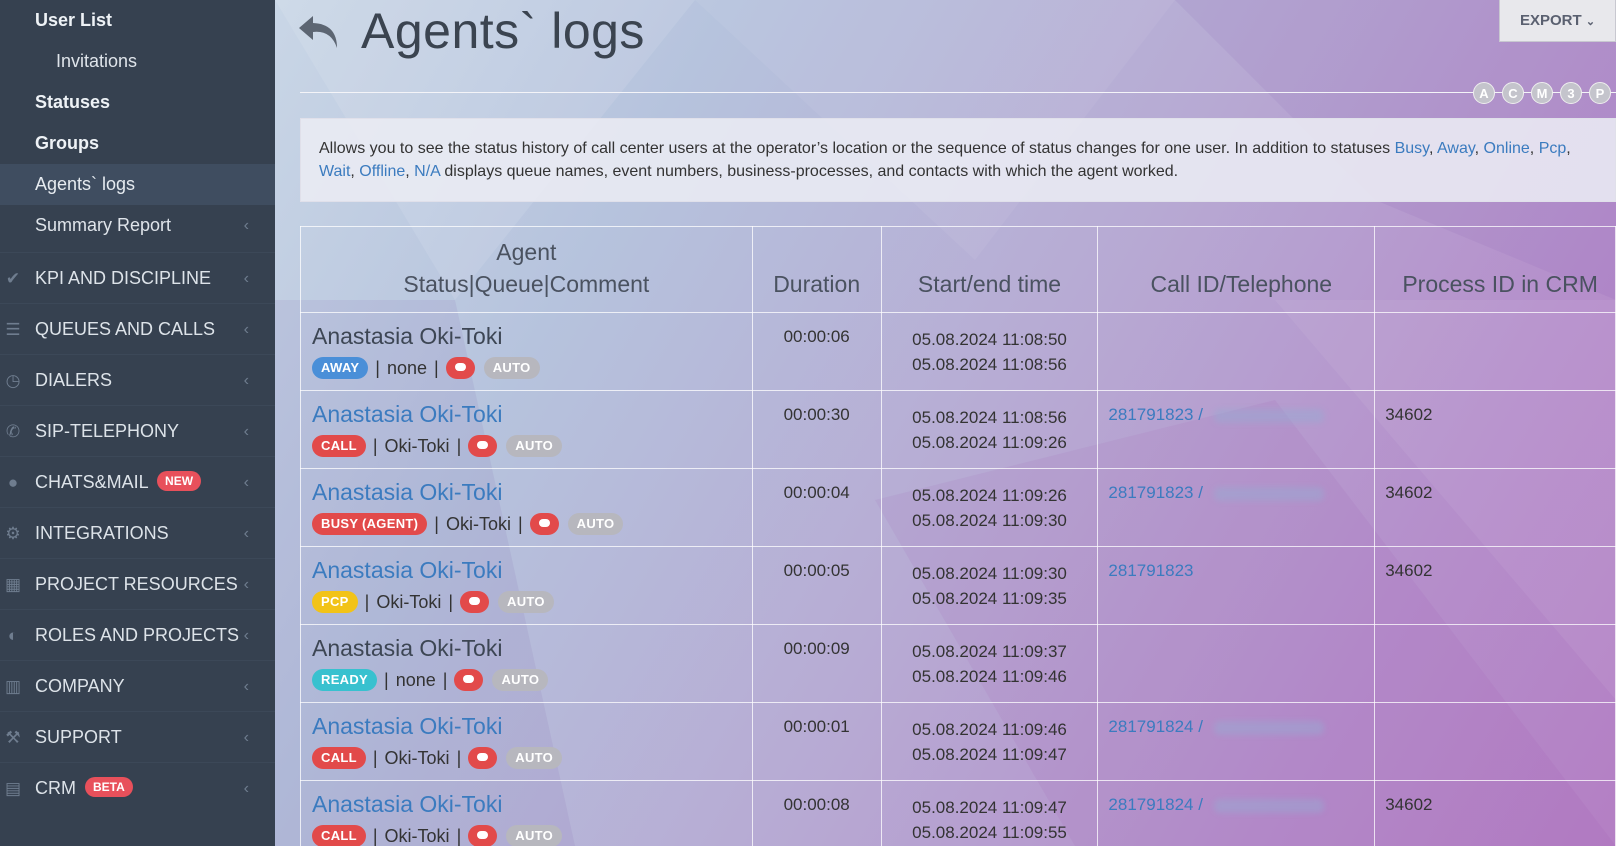 The width and height of the screenshot is (1616, 846). Describe the element at coordinates (55, 788) in the screenshot. I see `sidebar-menu-label: CRM` at that location.